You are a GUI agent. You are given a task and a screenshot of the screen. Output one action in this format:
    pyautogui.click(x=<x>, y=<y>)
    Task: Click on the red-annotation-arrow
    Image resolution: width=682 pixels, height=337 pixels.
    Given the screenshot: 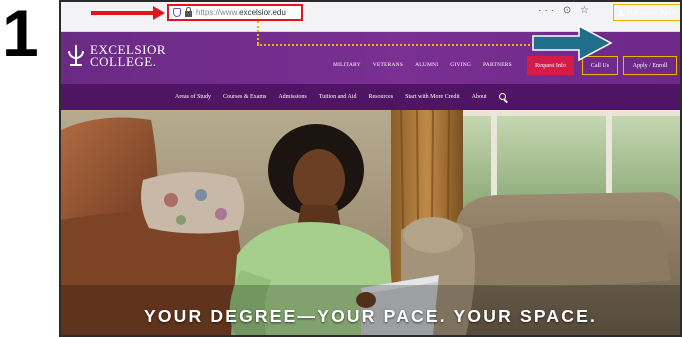 What is the action you would take?
    pyautogui.click(x=123, y=13)
    